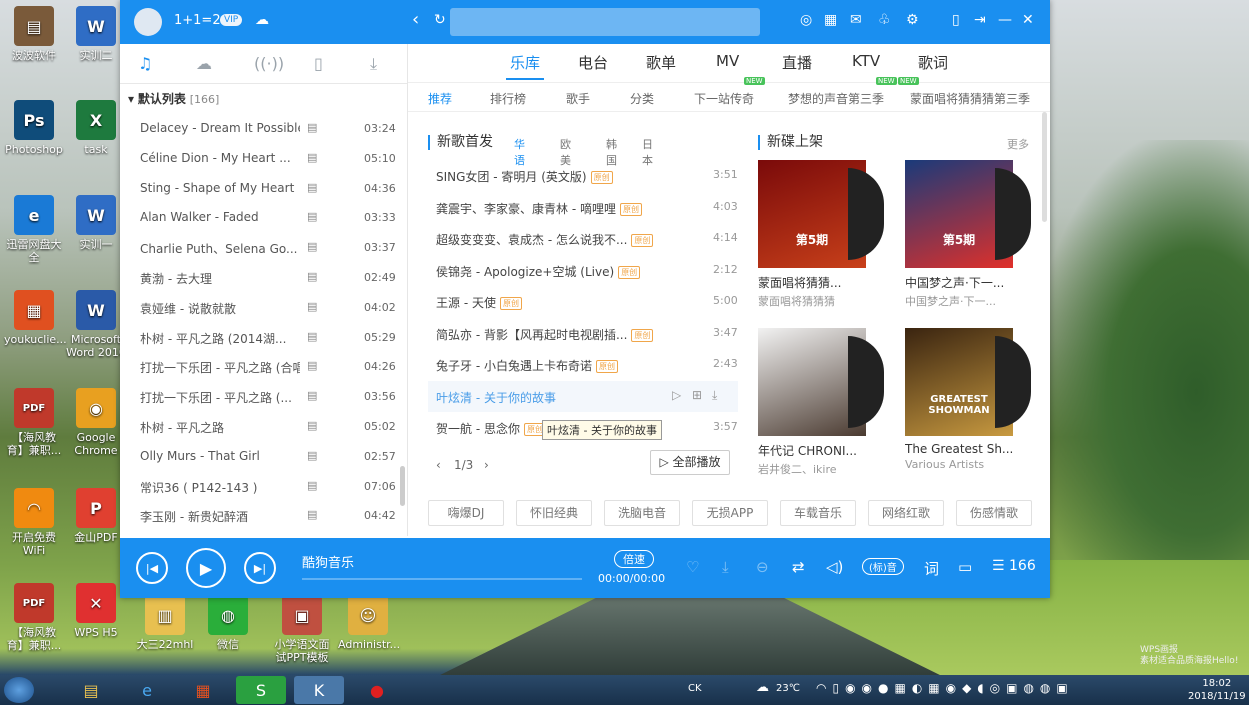  I want to click on subtab-2: 歌手, so click(578, 98).